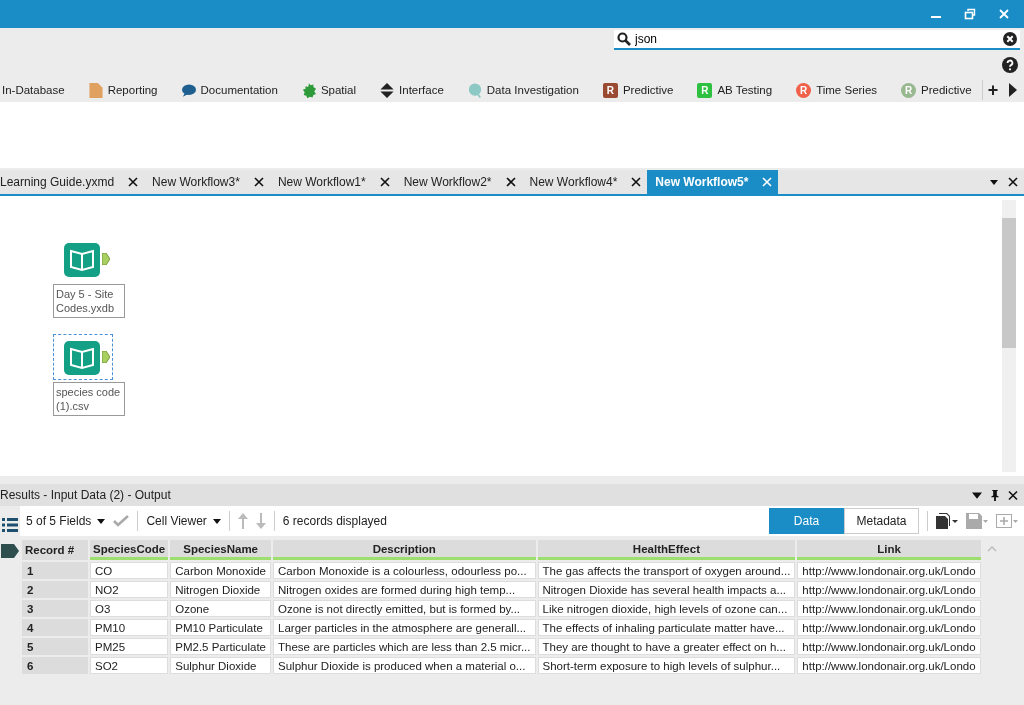  What do you see at coordinates (947, 521) in the screenshot?
I see `copy-icon` at bounding box center [947, 521].